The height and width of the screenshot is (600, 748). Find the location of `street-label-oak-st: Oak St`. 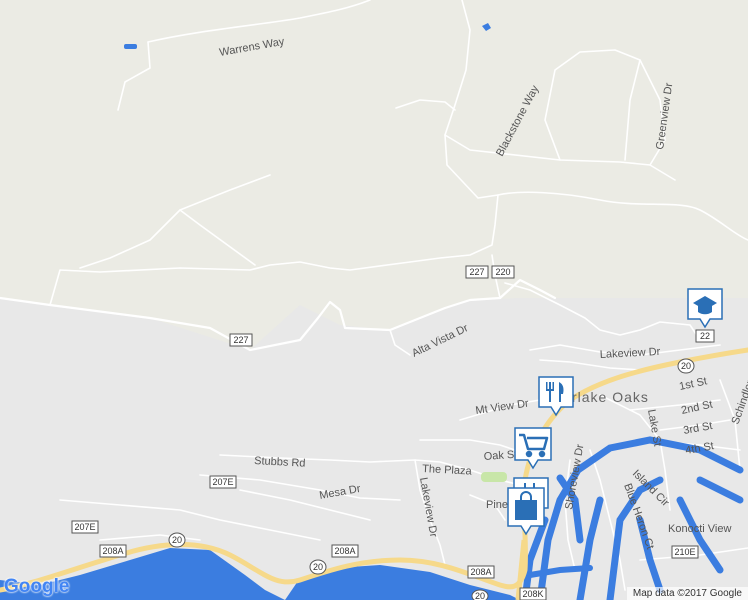

street-label-oak-st: Oak St is located at coordinates (500, 456).